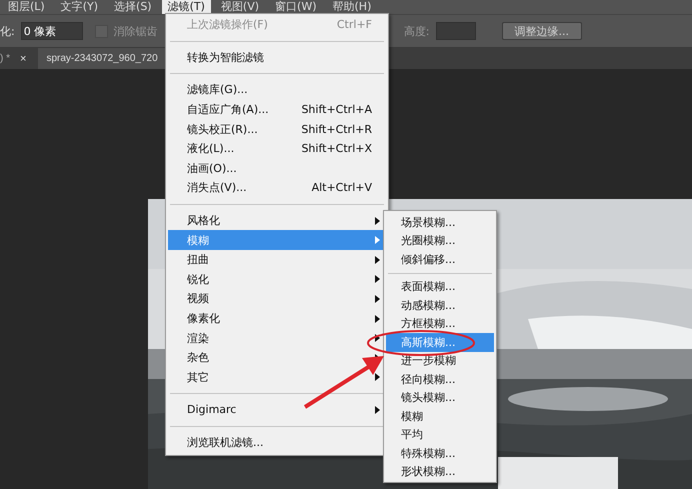 This screenshot has width=692, height=489. I want to click on menu-item: 其它, so click(277, 378).